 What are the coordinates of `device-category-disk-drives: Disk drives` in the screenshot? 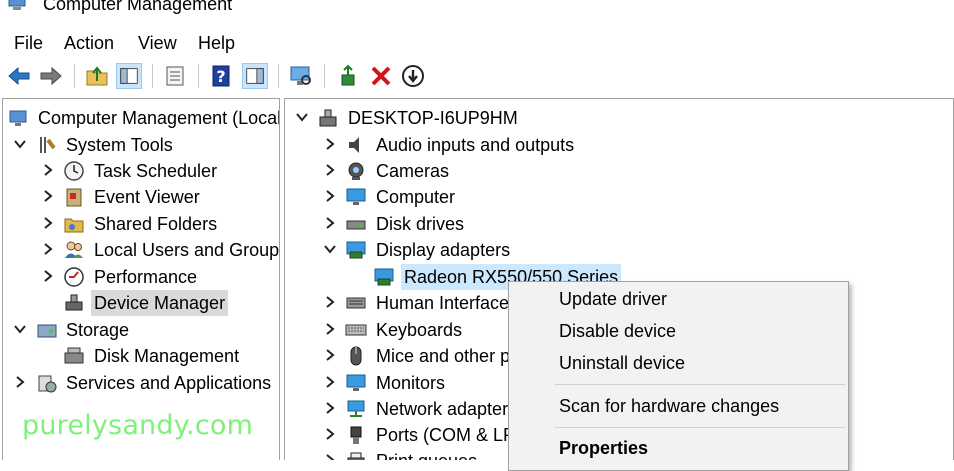 It's located at (619, 224).